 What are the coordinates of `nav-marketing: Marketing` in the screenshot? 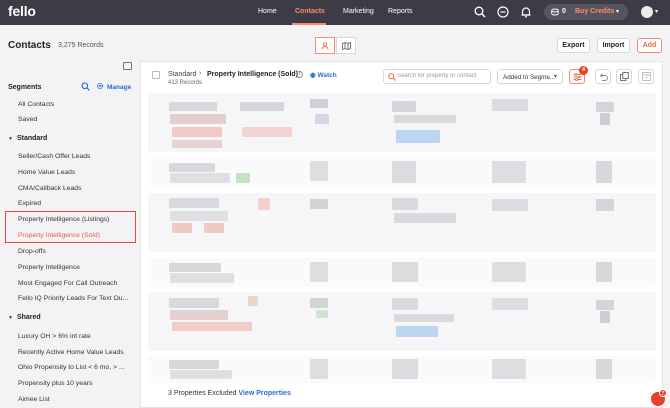 It's located at (358, 11).